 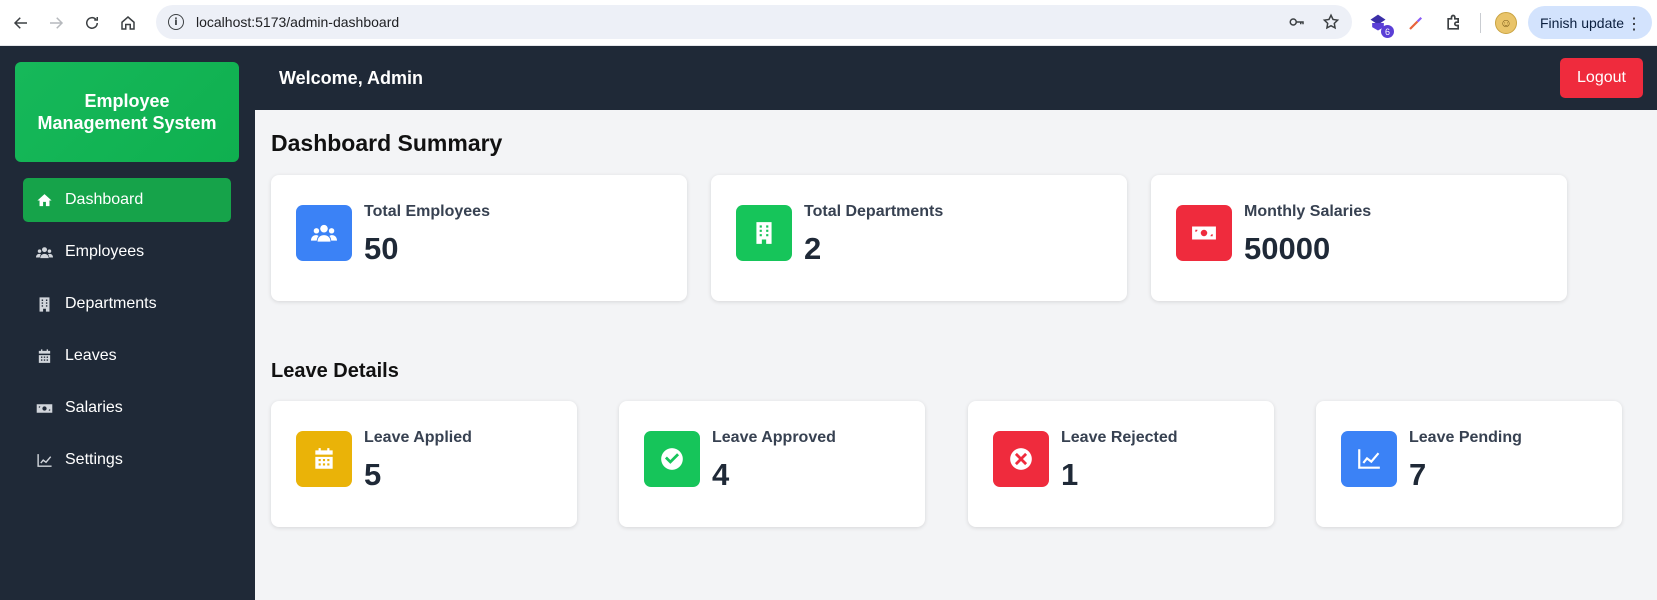 I want to click on sidebar-item-label: Salaries, so click(x=94, y=407).